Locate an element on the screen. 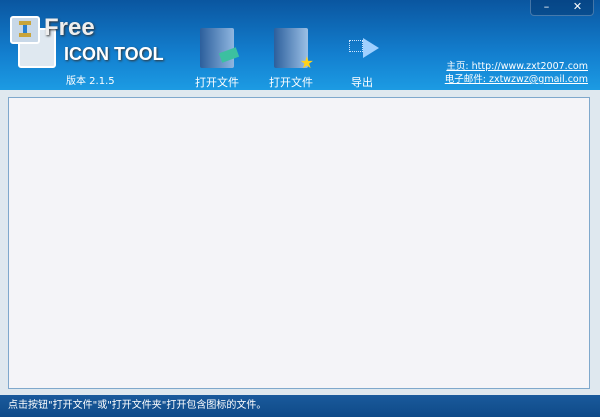 This screenshot has height=417, width=600. open-file-button: 打开文件 is located at coordinates (217, 59).